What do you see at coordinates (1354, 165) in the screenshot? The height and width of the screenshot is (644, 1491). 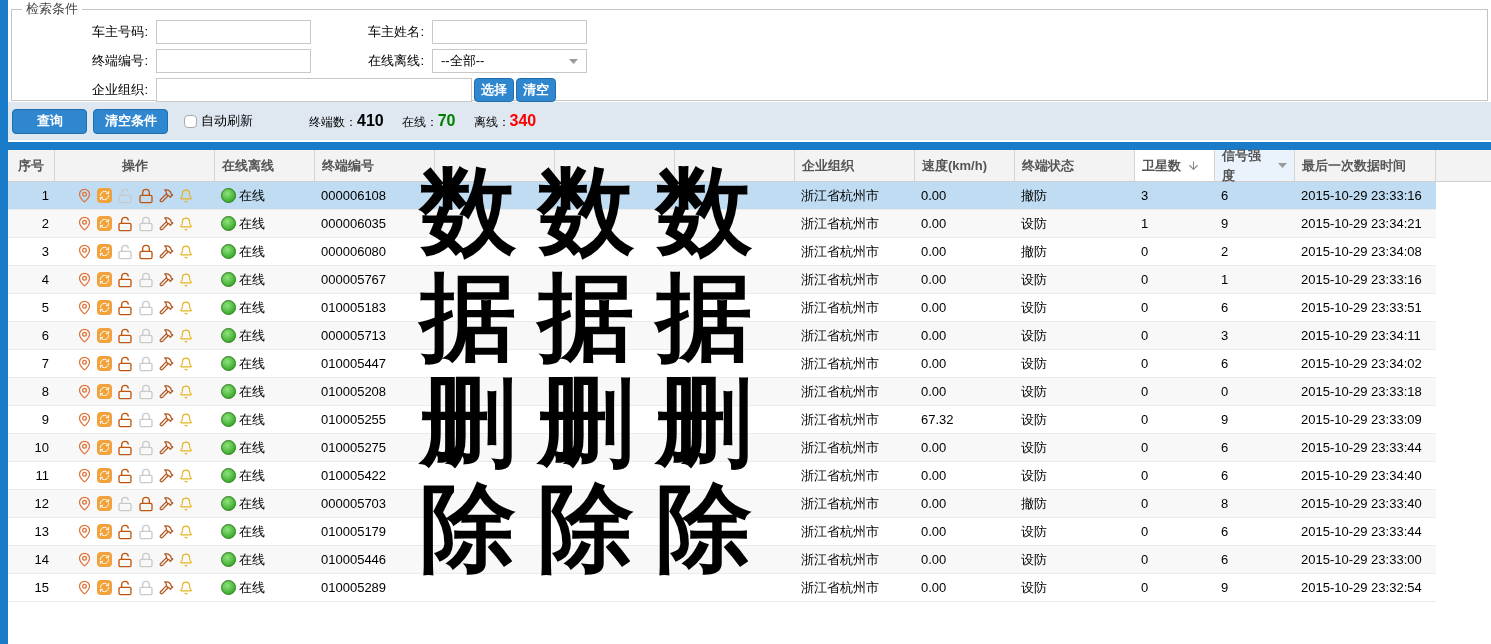 I see `column-header: 最后一次数据时间` at bounding box center [1354, 165].